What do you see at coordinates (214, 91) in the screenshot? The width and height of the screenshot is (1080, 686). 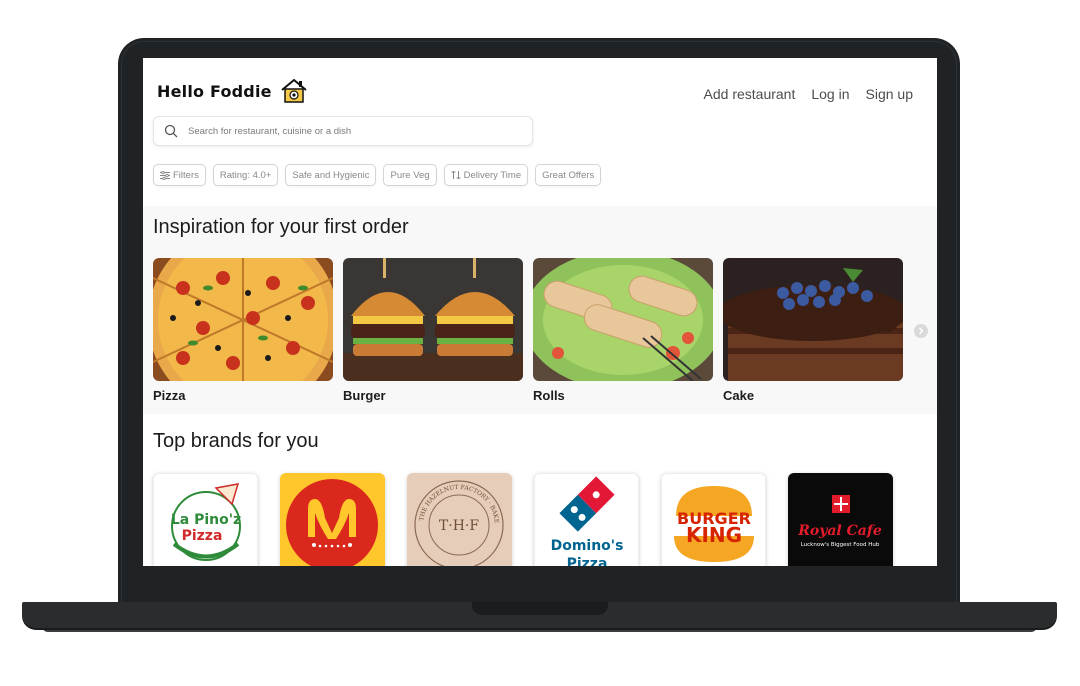 I see `brand-name: Hello Foddie` at bounding box center [214, 91].